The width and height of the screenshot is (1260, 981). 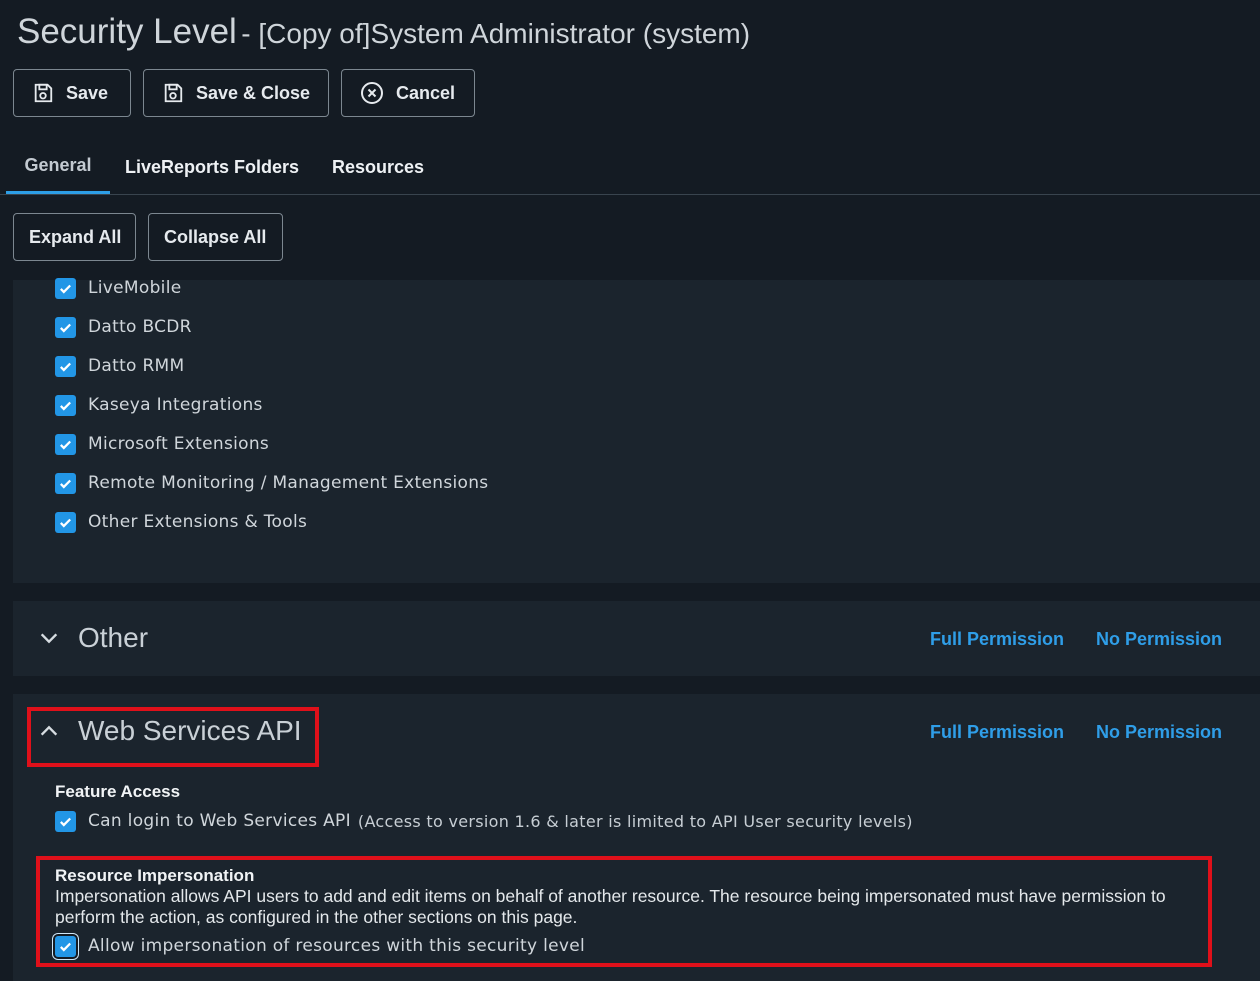 I want to click on section-web-services-toggle: Web Services API, so click(x=170, y=731).